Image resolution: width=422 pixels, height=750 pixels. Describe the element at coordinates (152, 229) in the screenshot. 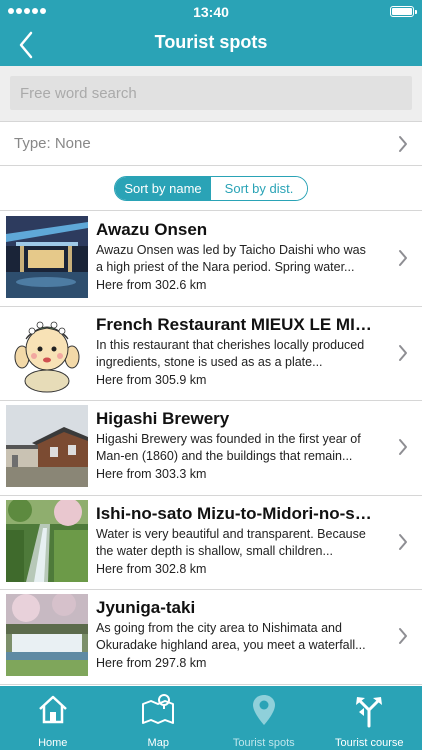

I see `spot-title: Awazu Onsen` at that location.